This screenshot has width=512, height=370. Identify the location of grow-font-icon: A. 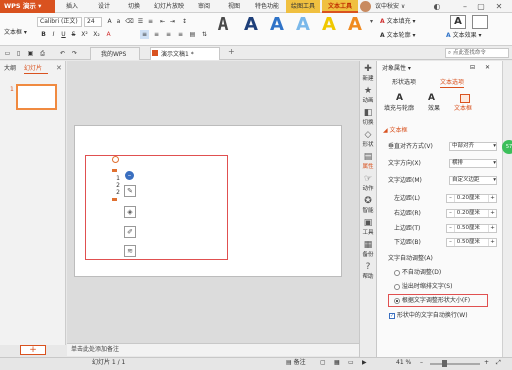
(109, 21).